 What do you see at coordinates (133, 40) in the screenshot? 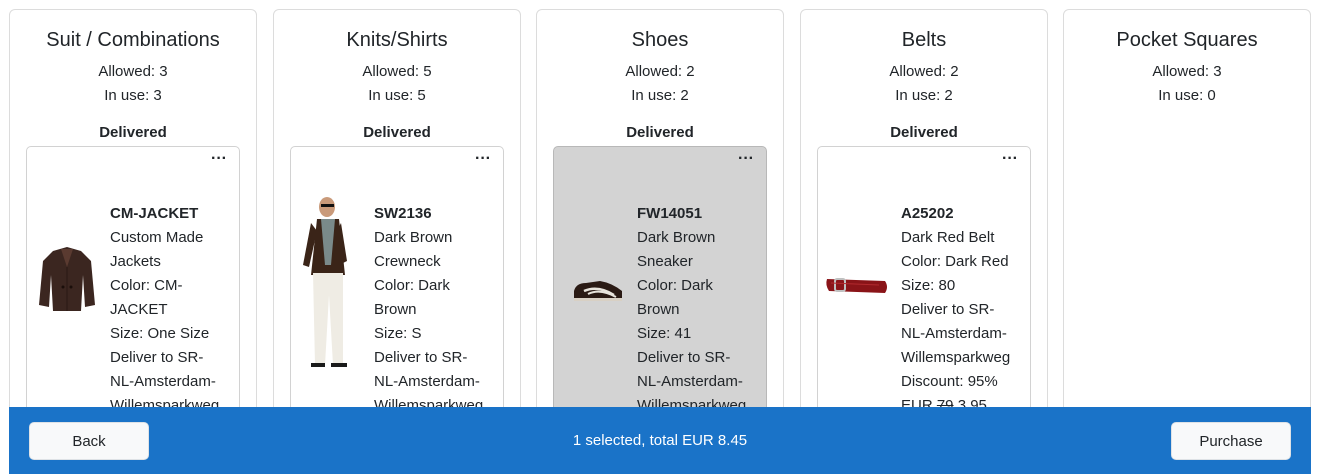
I see `column-title: Suit / Combinations` at bounding box center [133, 40].